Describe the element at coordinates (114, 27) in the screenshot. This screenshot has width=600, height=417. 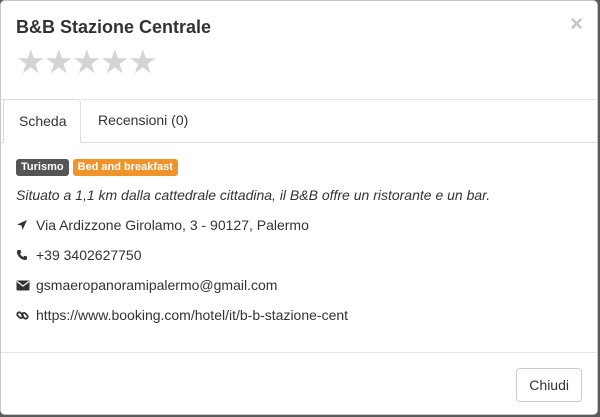
I see `modal-title: B&B Stazione Centrale` at that location.